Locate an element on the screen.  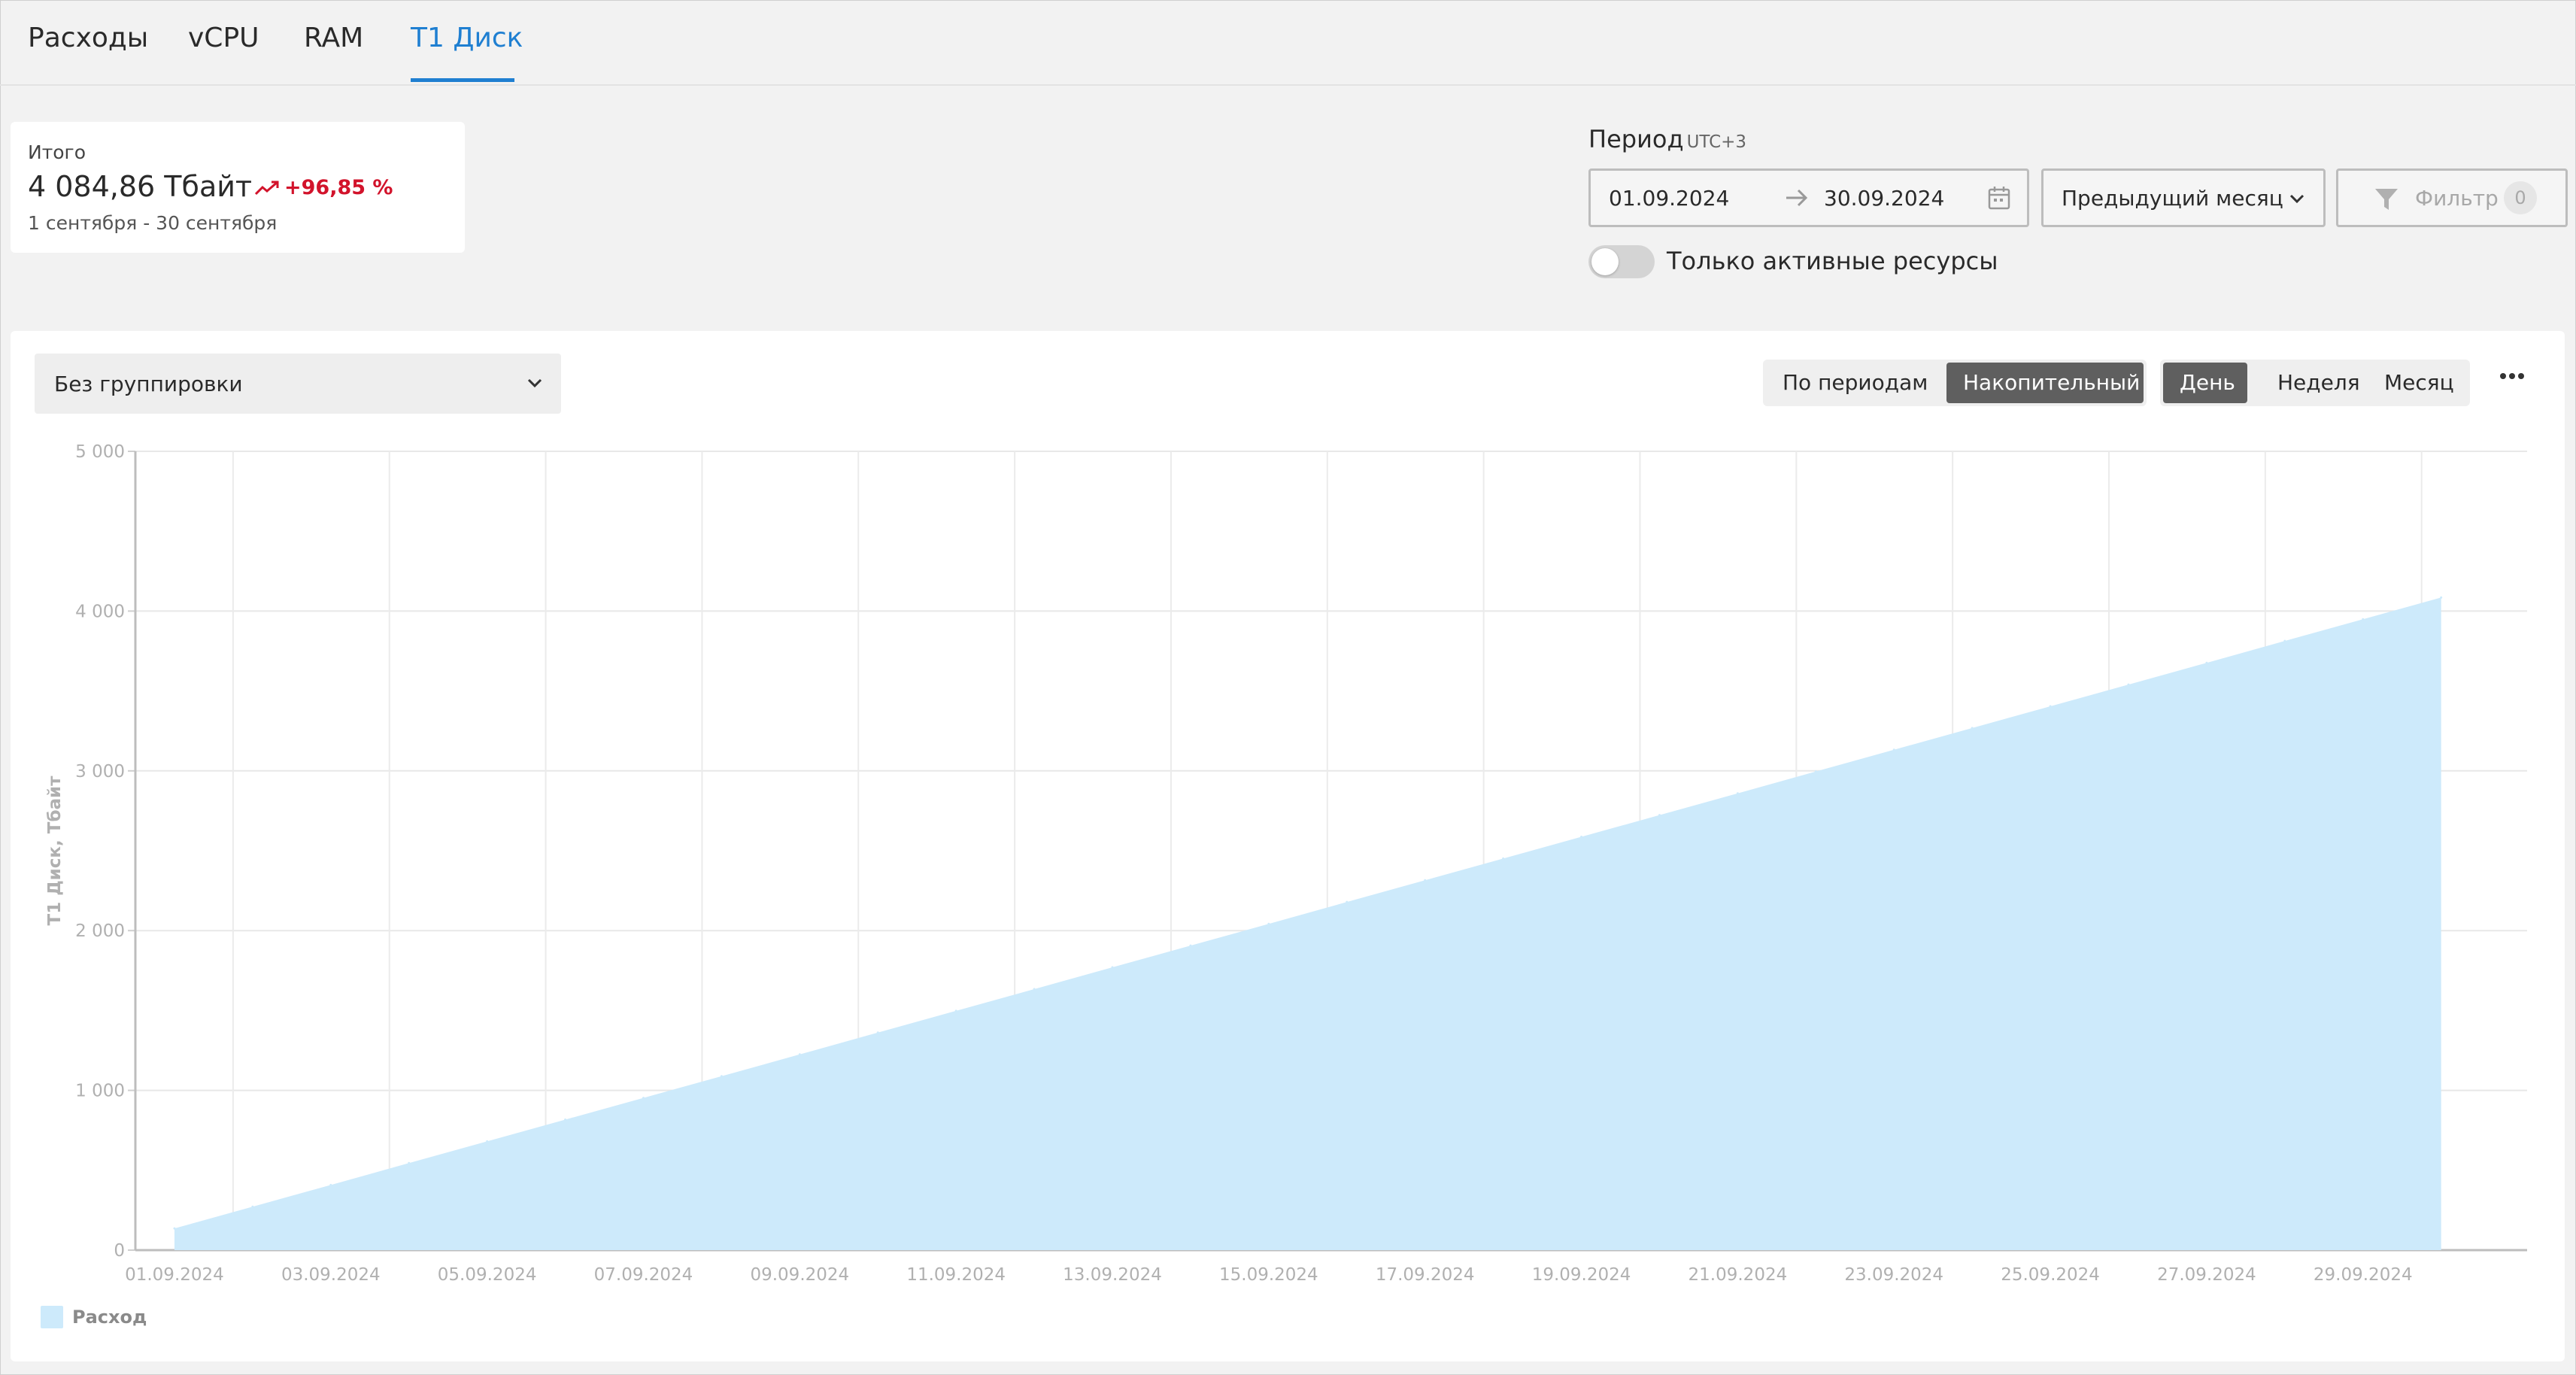
trend-badge: +96,85 % is located at coordinates (323, 187).